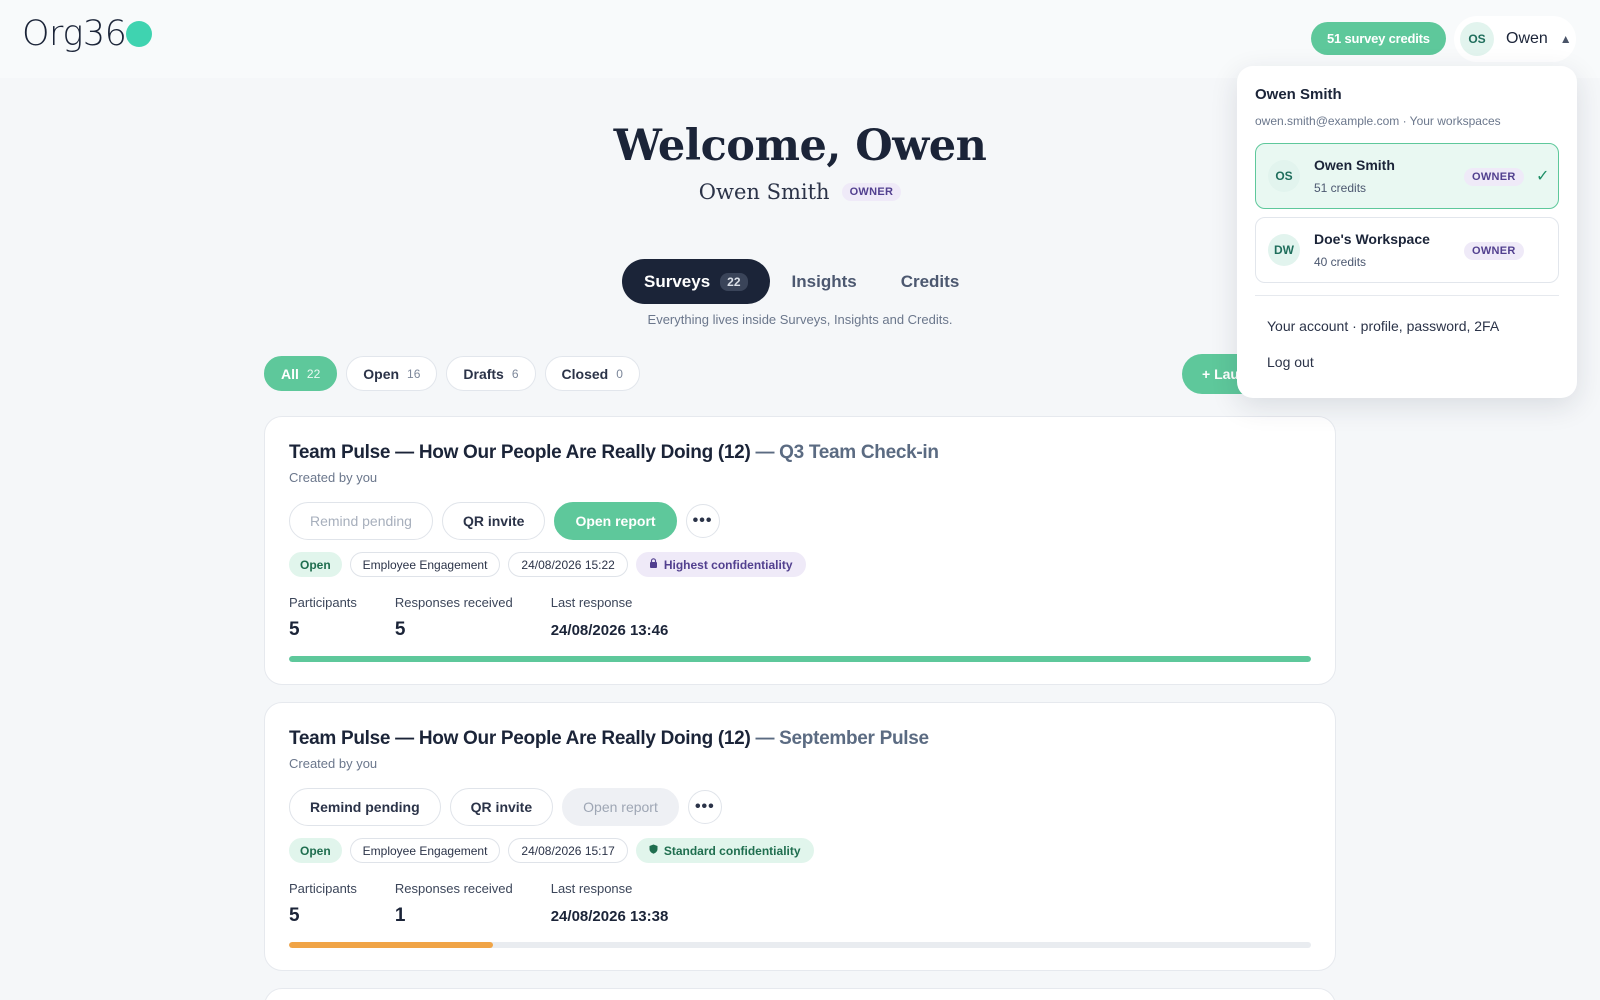 The image size is (1600, 1000). I want to click on filter-drafts: Drafts 6, so click(491, 373).